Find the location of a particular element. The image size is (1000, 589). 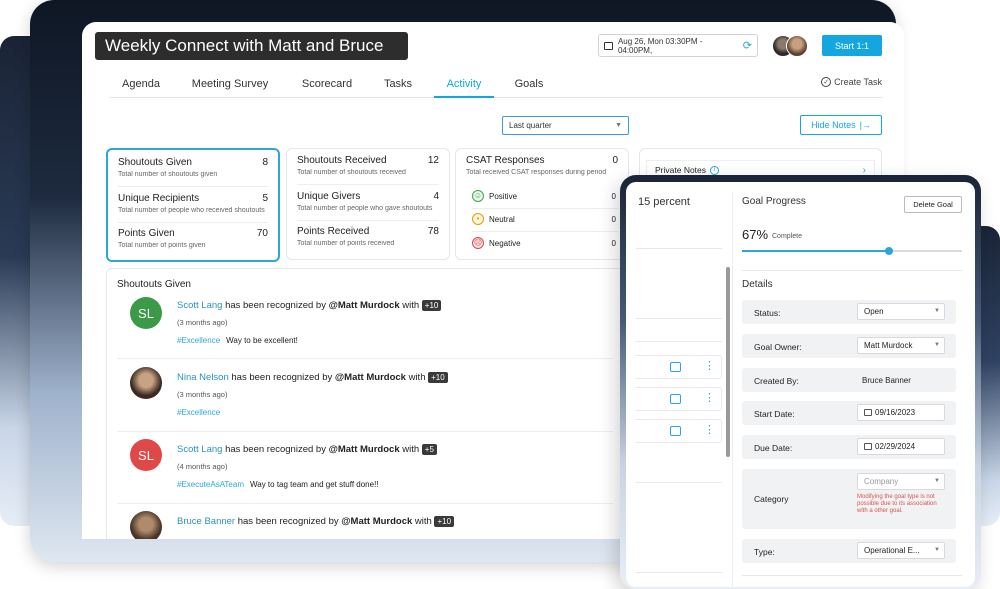

feed-item-message: #Excellence is located at coordinates (201, 412).